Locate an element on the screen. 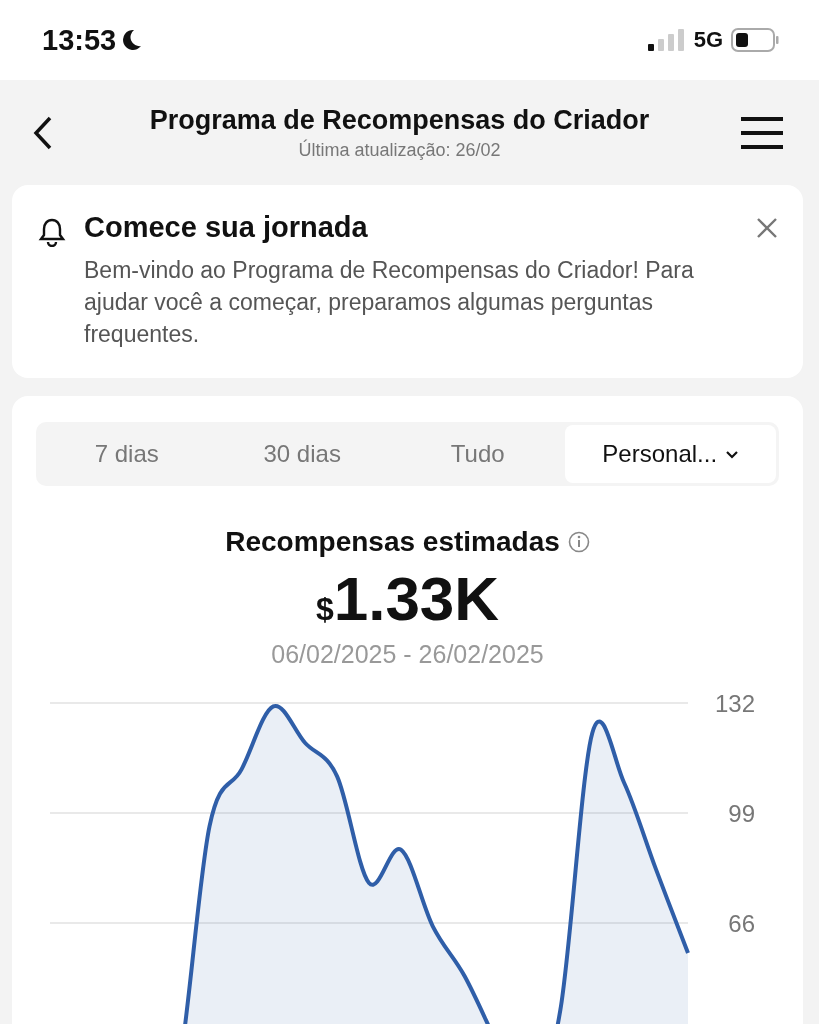 The height and width of the screenshot is (1024, 819). info-icon is located at coordinates (578, 542).